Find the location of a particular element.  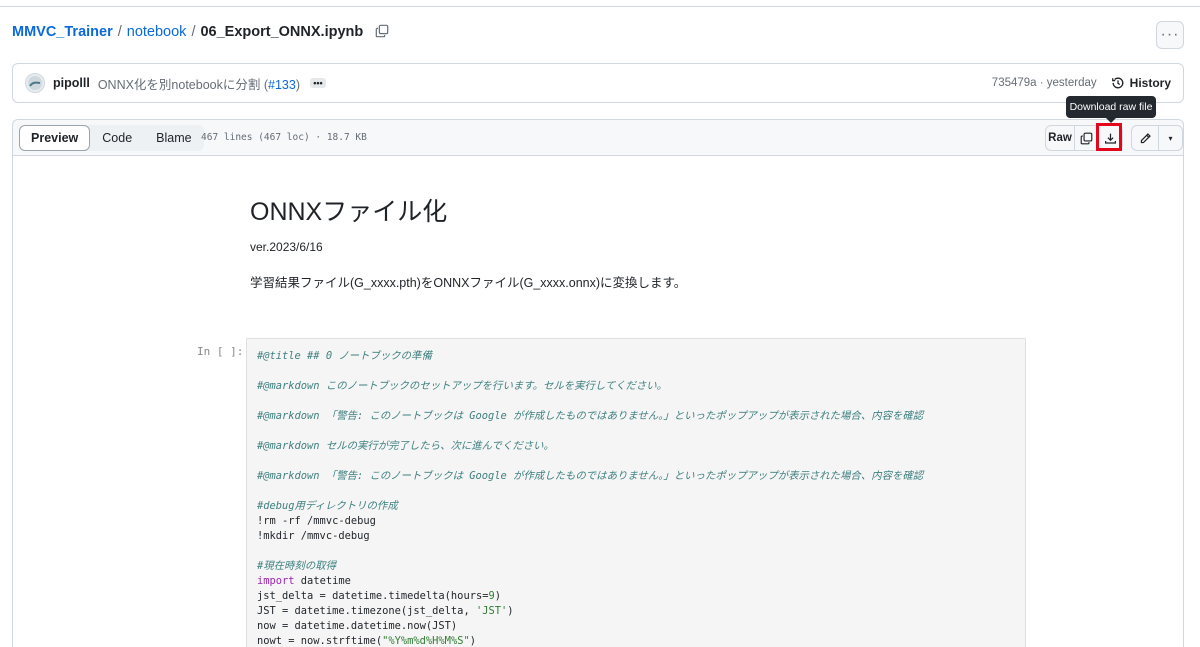

kebab-icon: ··· is located at coordinates (1170, 34).